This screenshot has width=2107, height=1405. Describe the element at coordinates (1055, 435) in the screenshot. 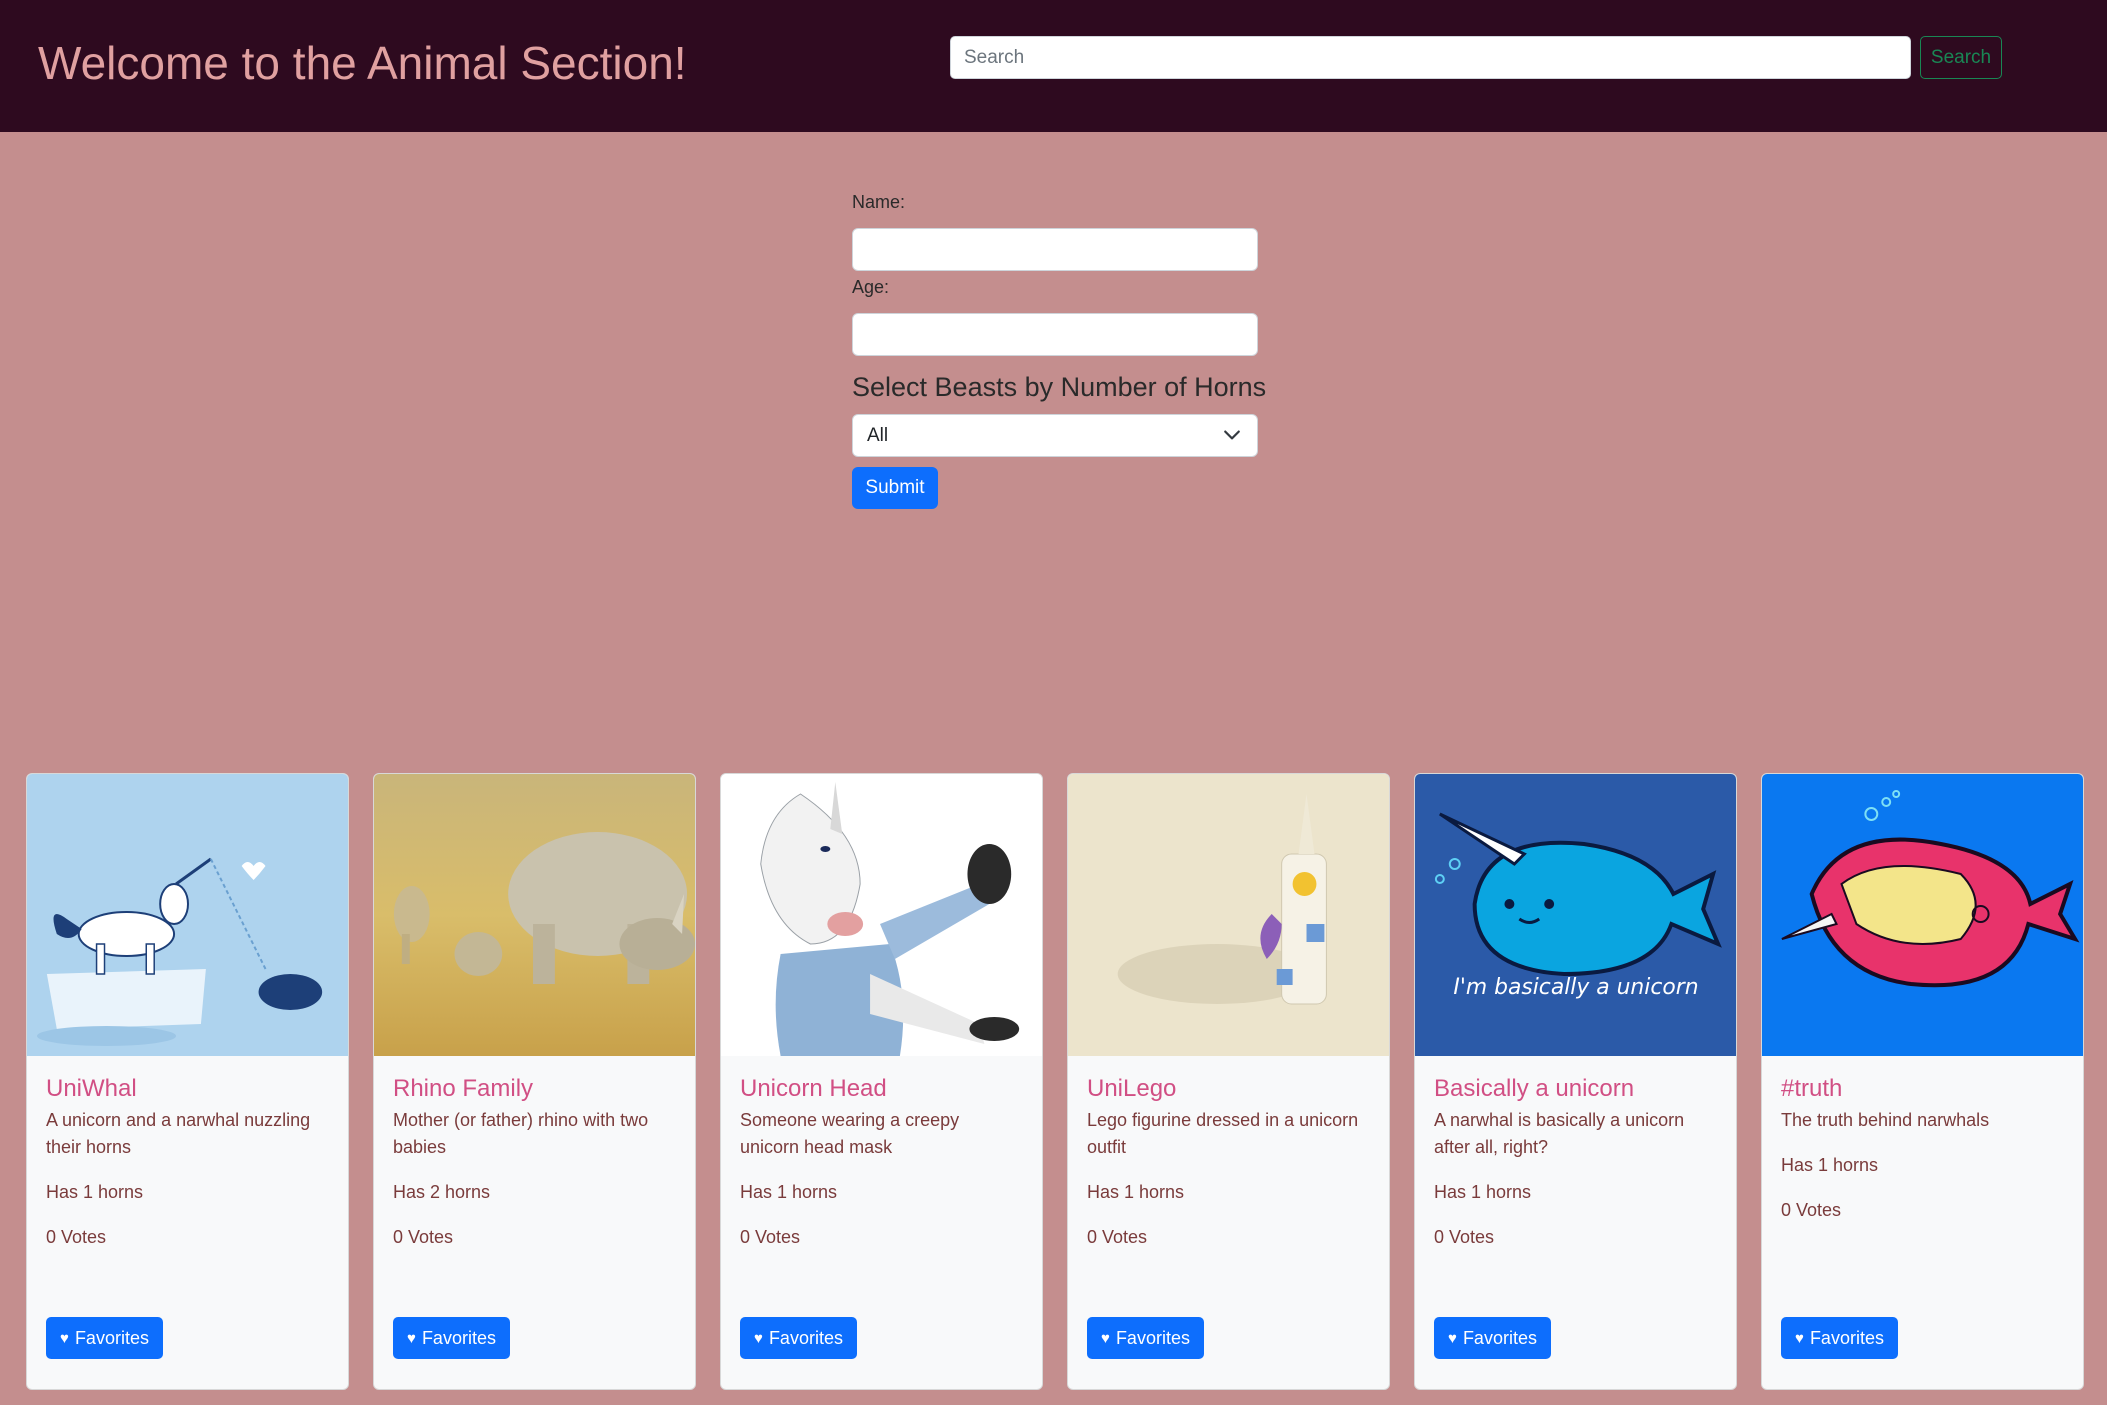

I see `horns-select: All` at that location.